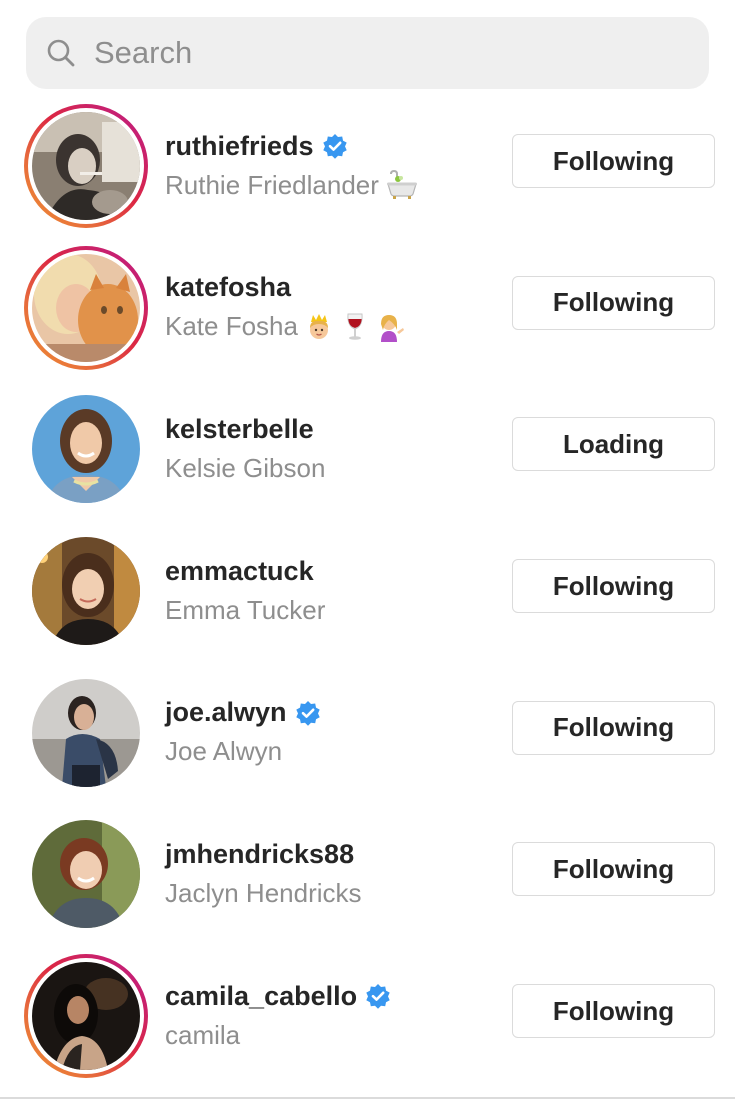 This screenshot has height=1102, width=735. I want to click on search-input, so click(394, 53).